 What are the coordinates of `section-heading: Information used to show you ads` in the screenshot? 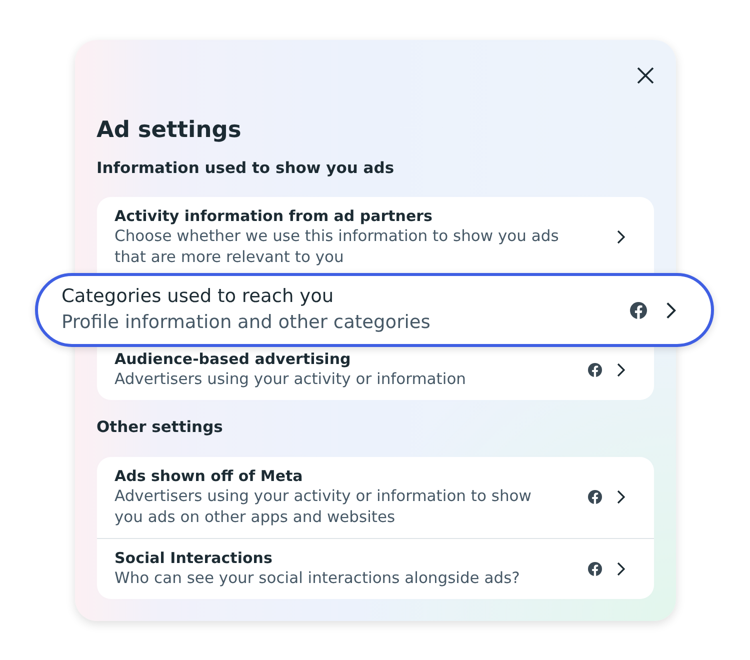 It's located at (246, 168).